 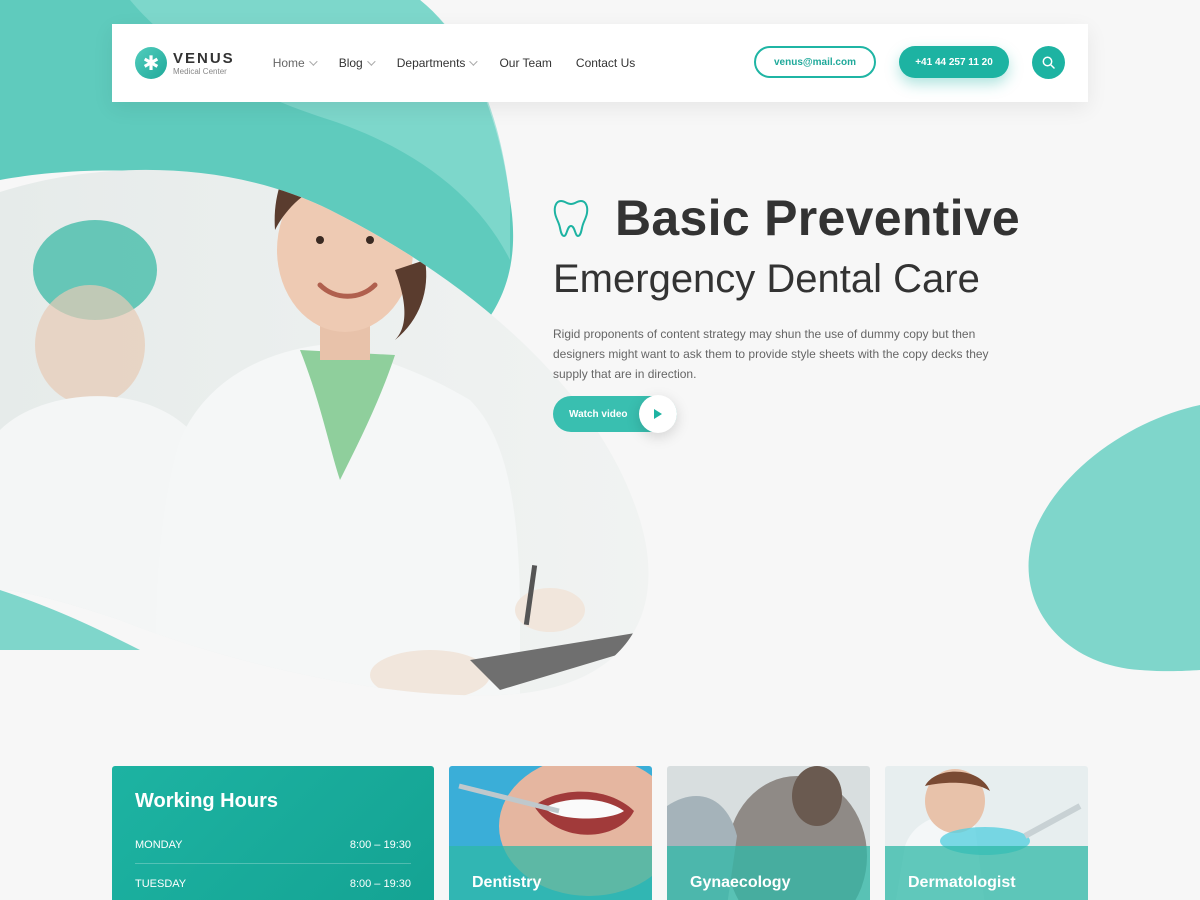 What do you see at coordinates (598, 414) in the screenshot?
I see `watch-video-label: Watch video` at bounding box center [598, 414].